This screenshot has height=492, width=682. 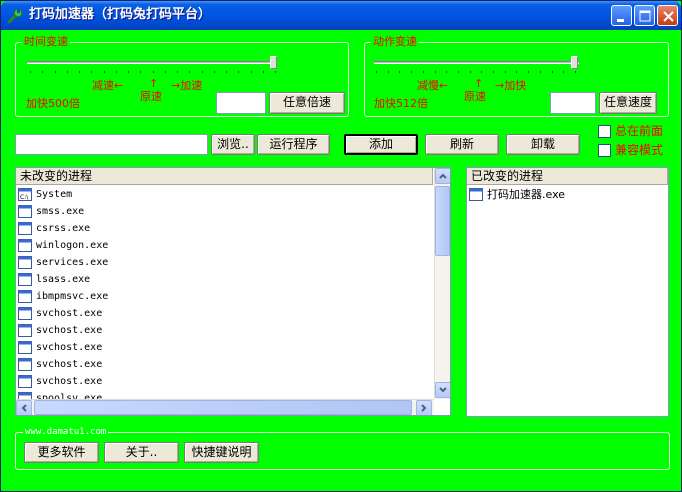 I want to click on changed-list-rows: 打码加速器.exe, so click(x=567, y=194).